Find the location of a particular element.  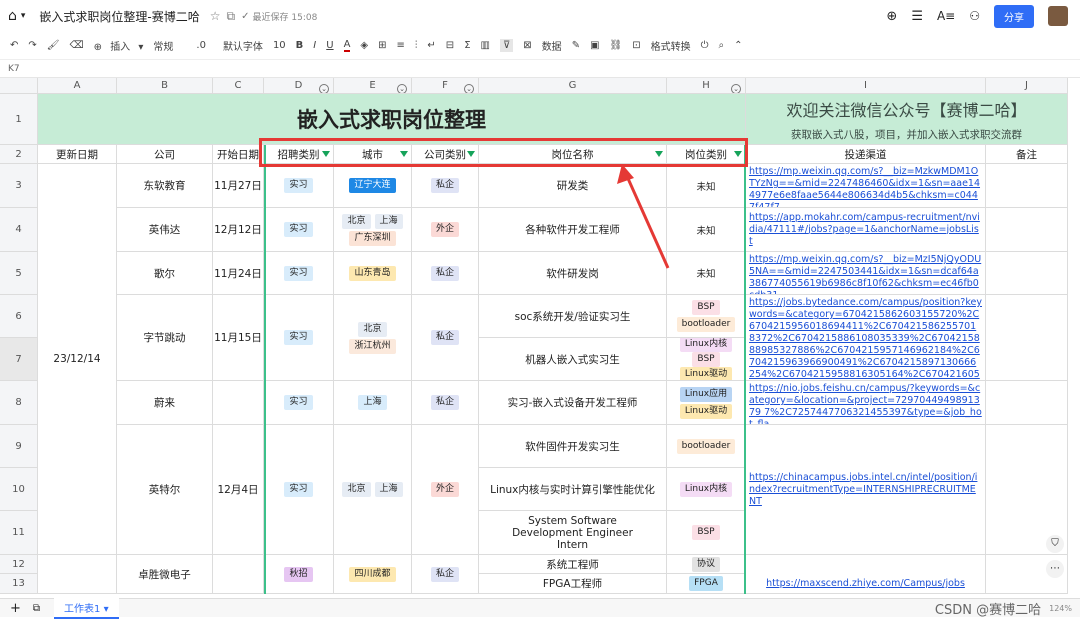

row-header-selected: 7 is located at coordinates (19, 359).